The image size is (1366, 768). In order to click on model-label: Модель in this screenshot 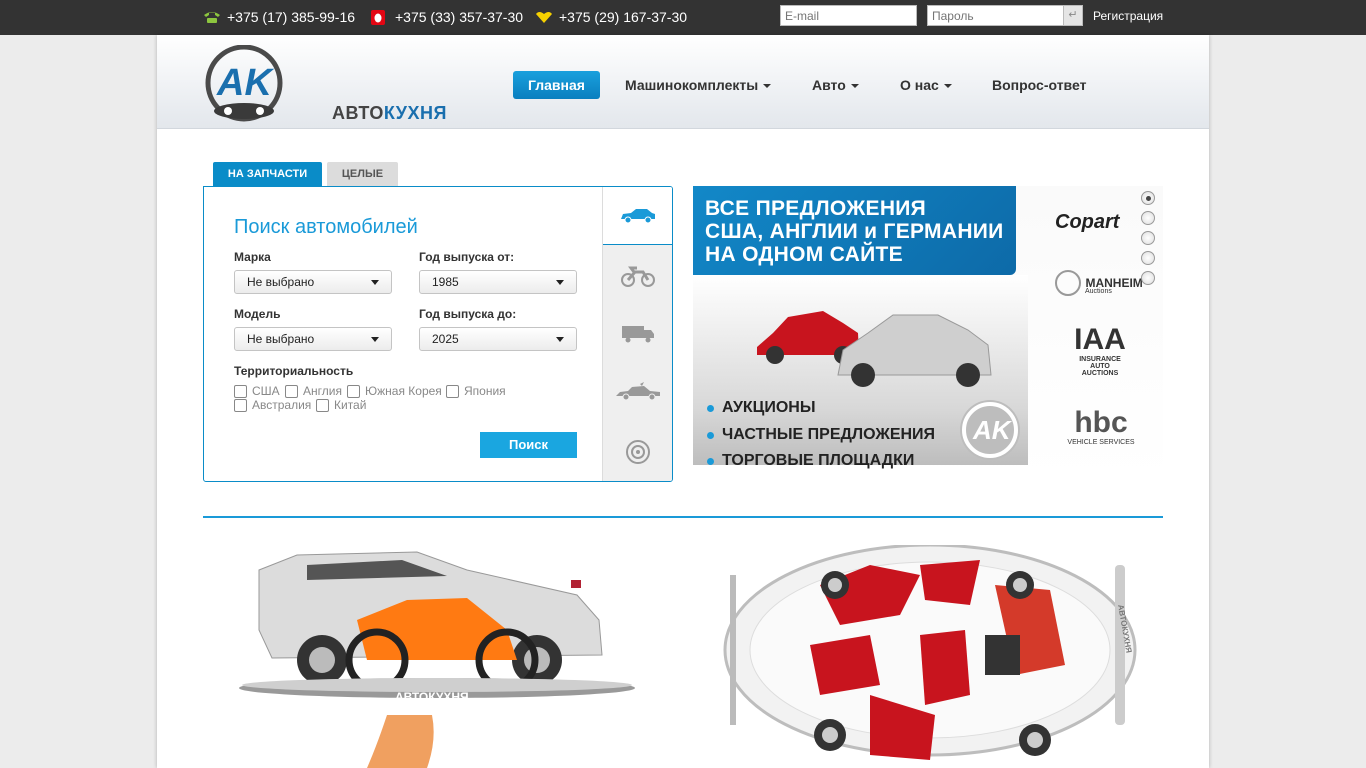, I will do `click(257, 314)`.